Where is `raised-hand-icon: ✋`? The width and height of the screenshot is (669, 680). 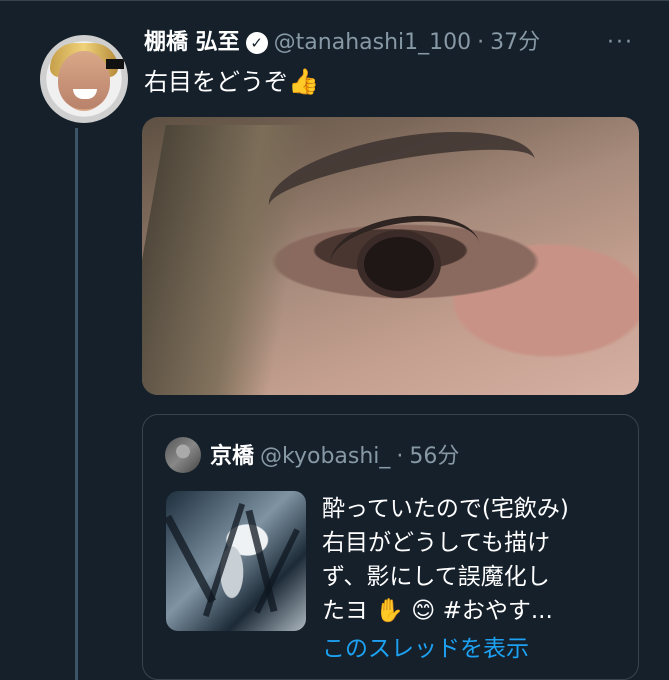
raised-hand-icon: ✋ is located at coordinates (389, 611).